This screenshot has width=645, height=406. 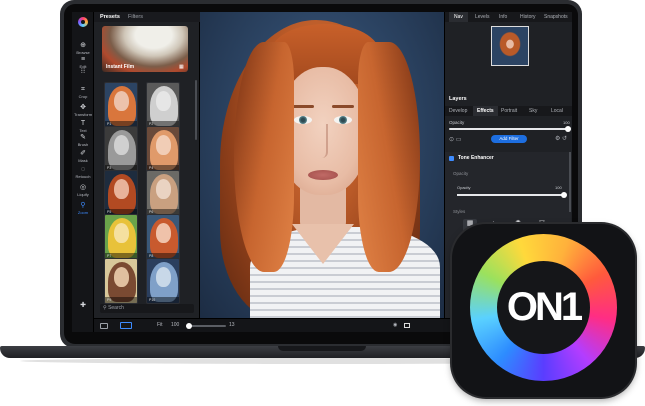 What do you see at coordinates (461, 173) in the screenshot?
I see `filter-opacity-section: Opacity` at bounding box center [461, 173].